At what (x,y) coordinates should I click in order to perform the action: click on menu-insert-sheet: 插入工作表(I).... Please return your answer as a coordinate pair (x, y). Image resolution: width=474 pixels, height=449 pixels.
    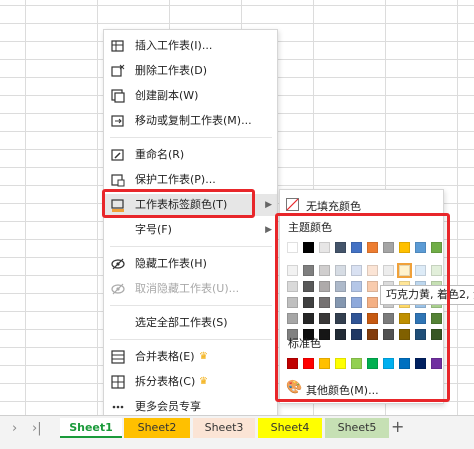
    Looking at the image, I should click on (190, 46).